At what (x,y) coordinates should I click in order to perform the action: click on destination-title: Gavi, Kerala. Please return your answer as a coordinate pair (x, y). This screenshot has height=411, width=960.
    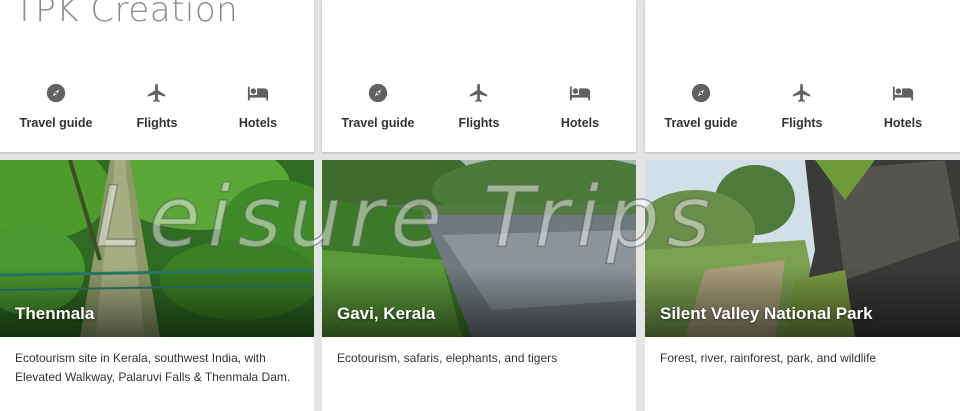
    Looking at the image, I should click on (386, 314).